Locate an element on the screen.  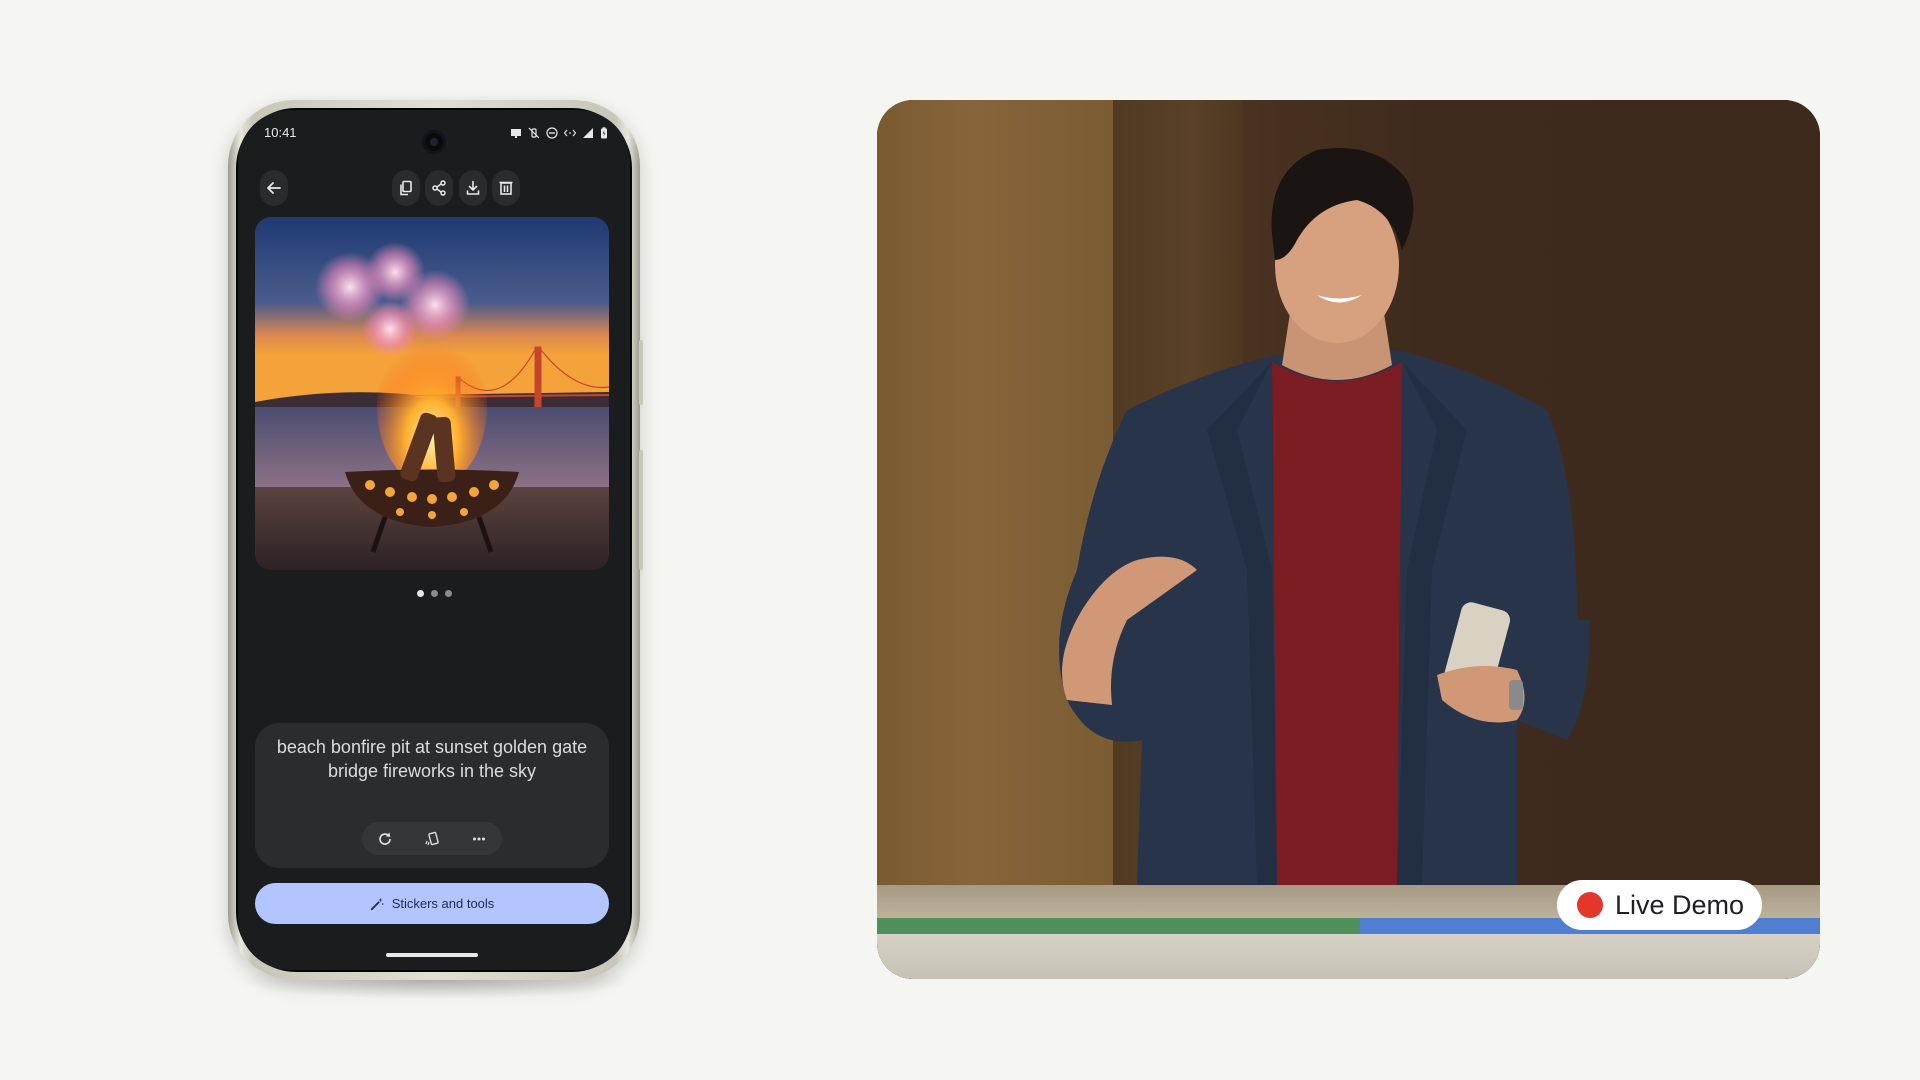
generated-image is located at coordinates (432, 393).